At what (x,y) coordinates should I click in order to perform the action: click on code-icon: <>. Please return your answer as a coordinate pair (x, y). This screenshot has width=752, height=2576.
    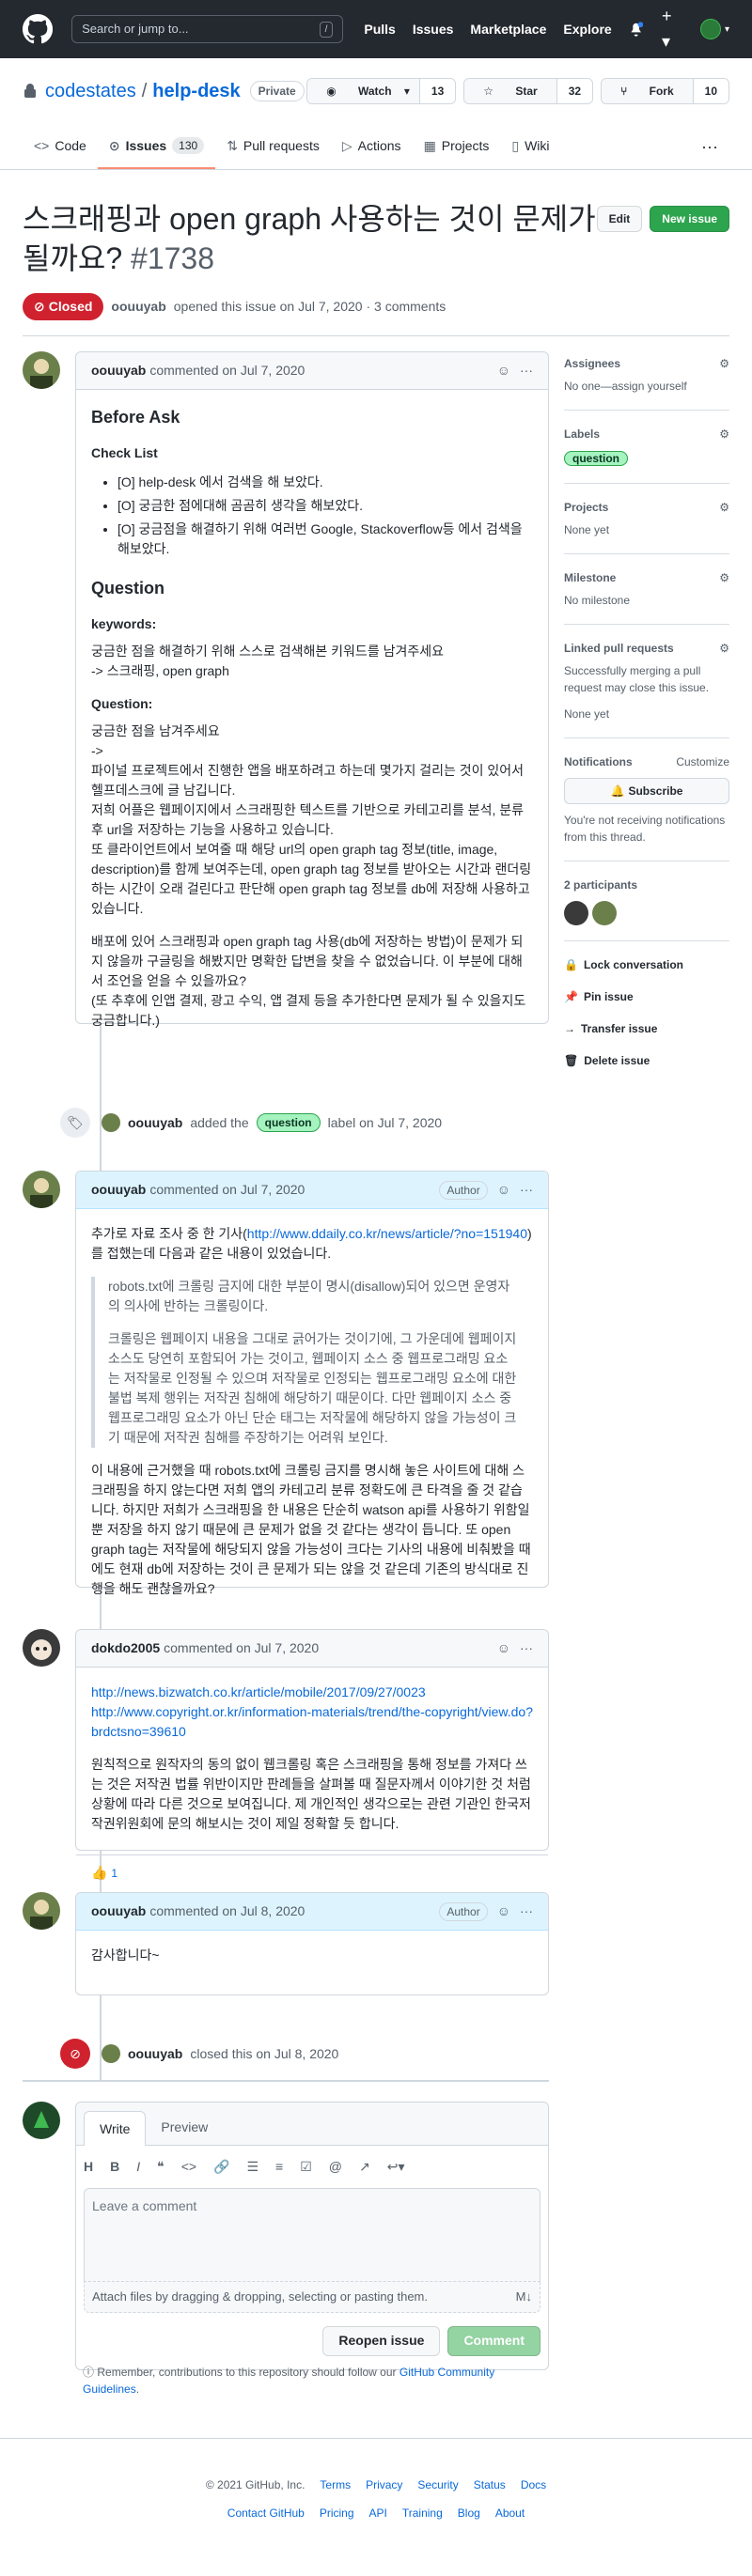
    Looking at the image, I should click on (188, 2167).